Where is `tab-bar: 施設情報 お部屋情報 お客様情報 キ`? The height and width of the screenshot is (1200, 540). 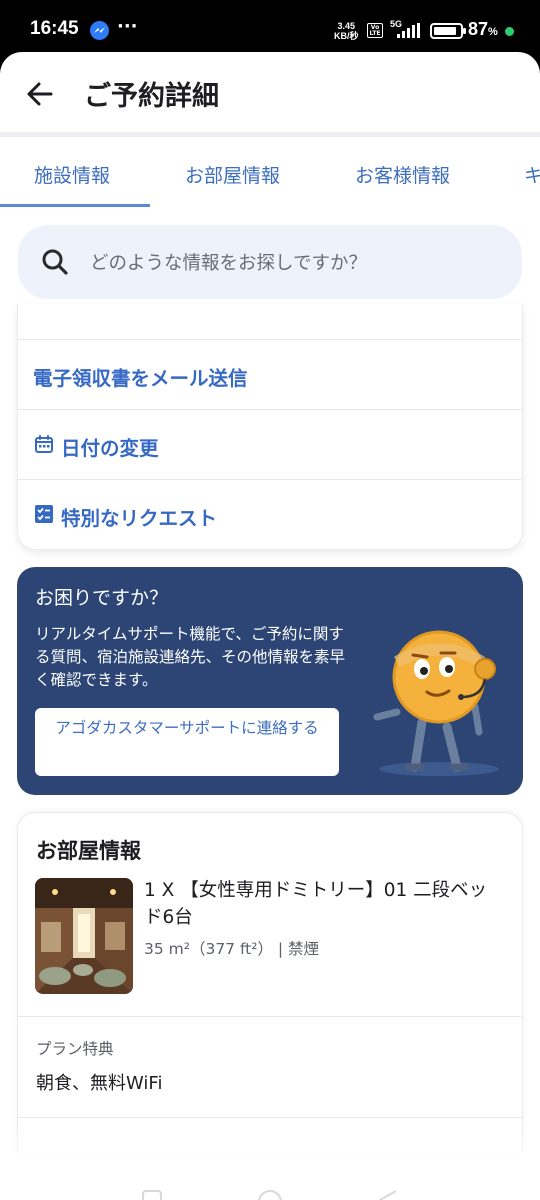 tab-bar: 施設情報 お部屋情報 お客様情報 キ is located at coordinates (270, 172).